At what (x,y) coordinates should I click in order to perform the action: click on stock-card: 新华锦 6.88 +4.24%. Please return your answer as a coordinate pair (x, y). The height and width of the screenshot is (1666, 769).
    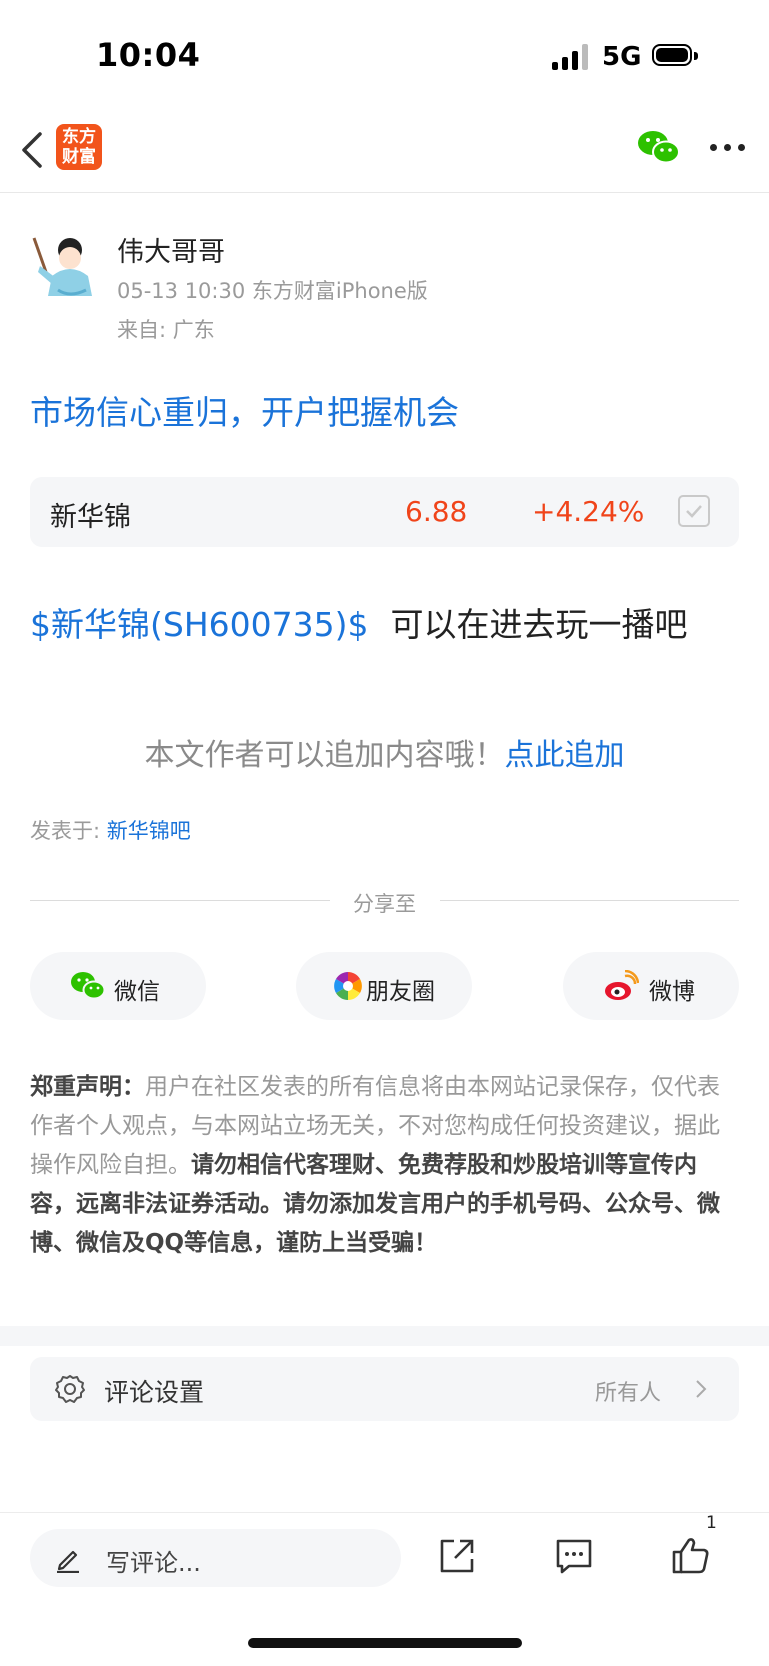
    Looking at the image, I should click on (384, 512).